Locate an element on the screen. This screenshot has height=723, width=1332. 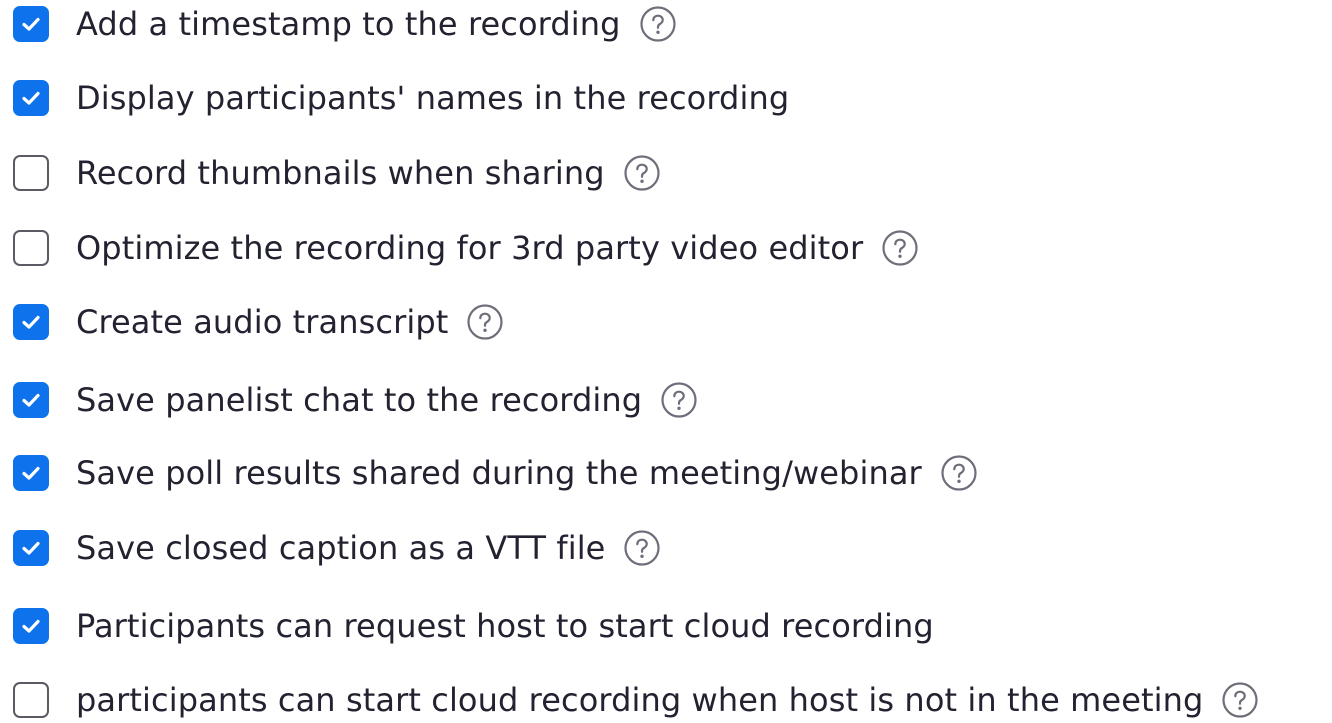
create-audio-transcript-checkbox is located at coordinates (31, 322).